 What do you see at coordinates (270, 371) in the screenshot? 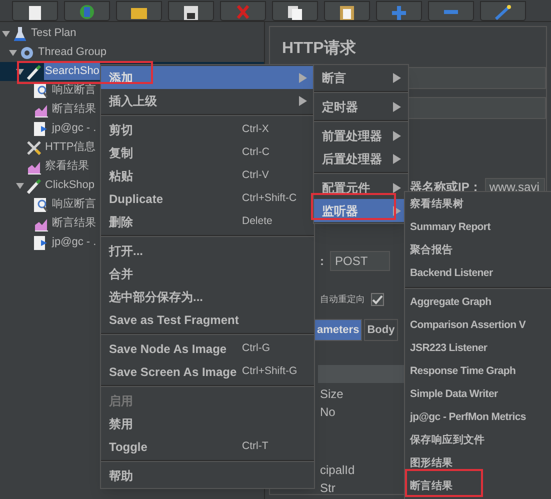
I see `shortcut-label: Ctrl+Shift-G` at bounding box center [270, 371].